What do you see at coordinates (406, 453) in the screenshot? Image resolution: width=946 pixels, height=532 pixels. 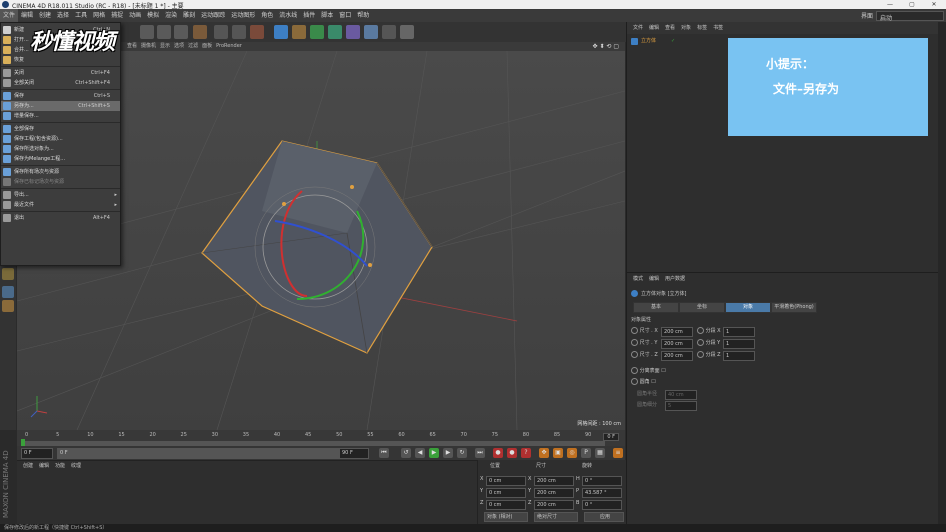 I see `prev-key-icon: ↺` at bounding box center [406, 453].